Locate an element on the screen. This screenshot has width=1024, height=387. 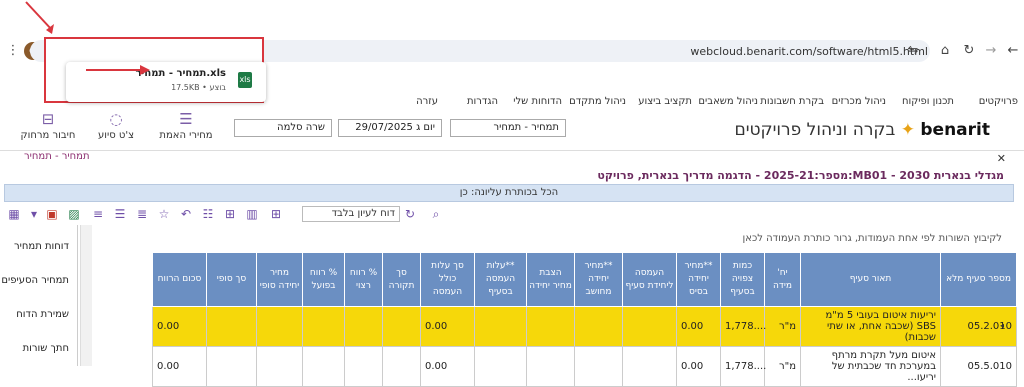
remote-icon: ⊟ is located at coordinates (48, 119).